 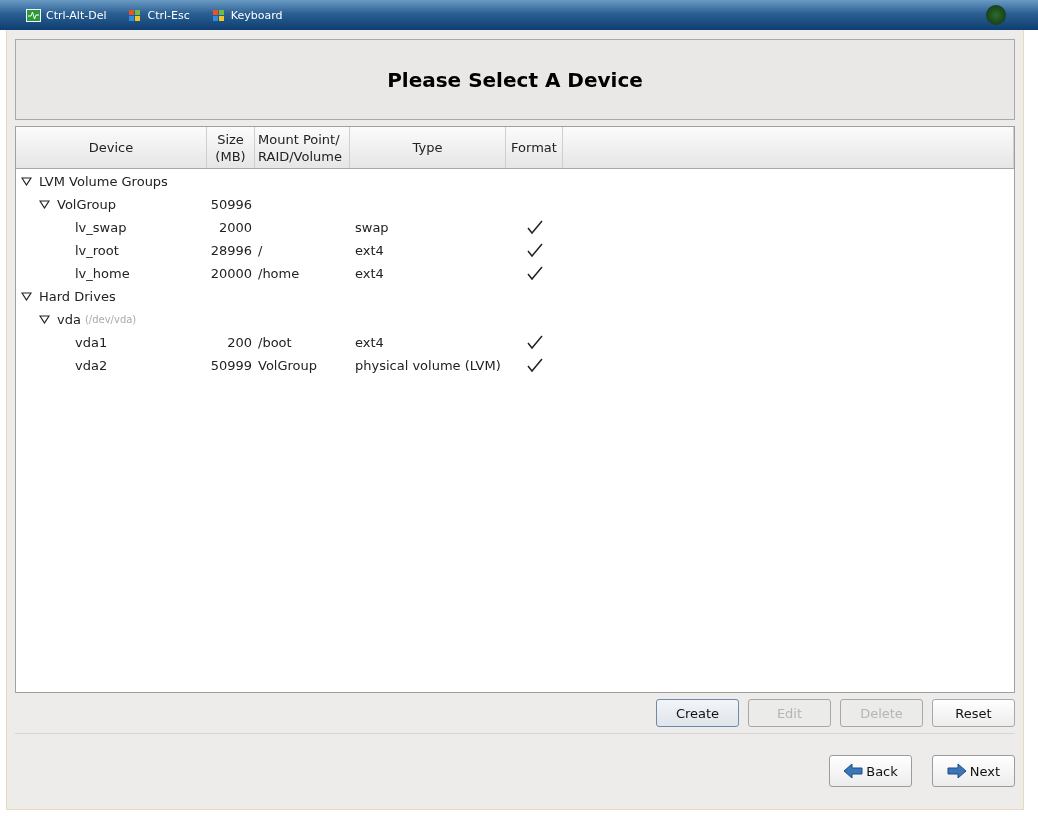 I want to click on device-name: Hard Drives, so click(x=77, y=296).